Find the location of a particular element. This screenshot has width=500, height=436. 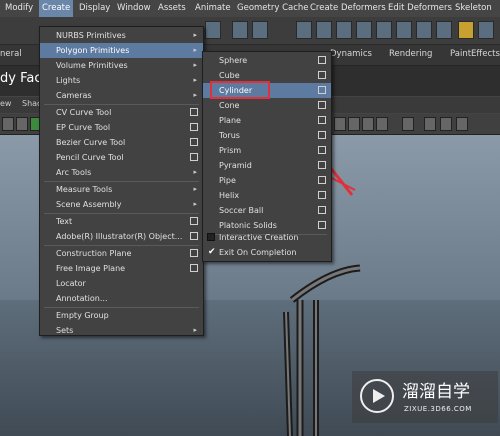

menu-item-bezier-curve-tool: Bezier Curve Tool is located at coordinates (121, 142).